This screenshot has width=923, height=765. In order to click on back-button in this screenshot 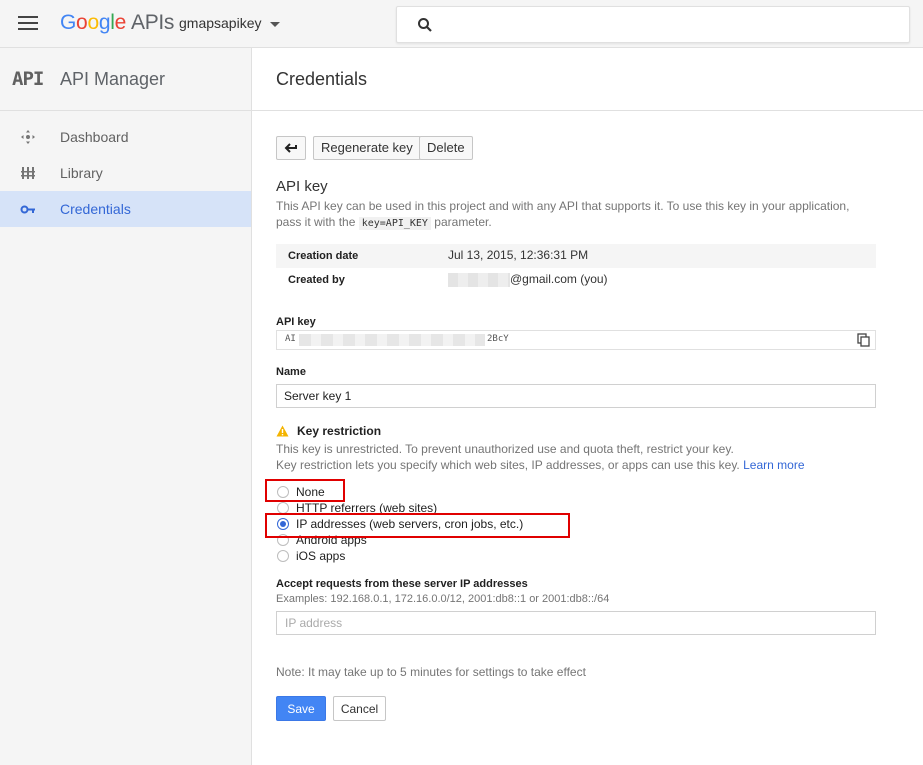, I will do `click(291, 148)`.